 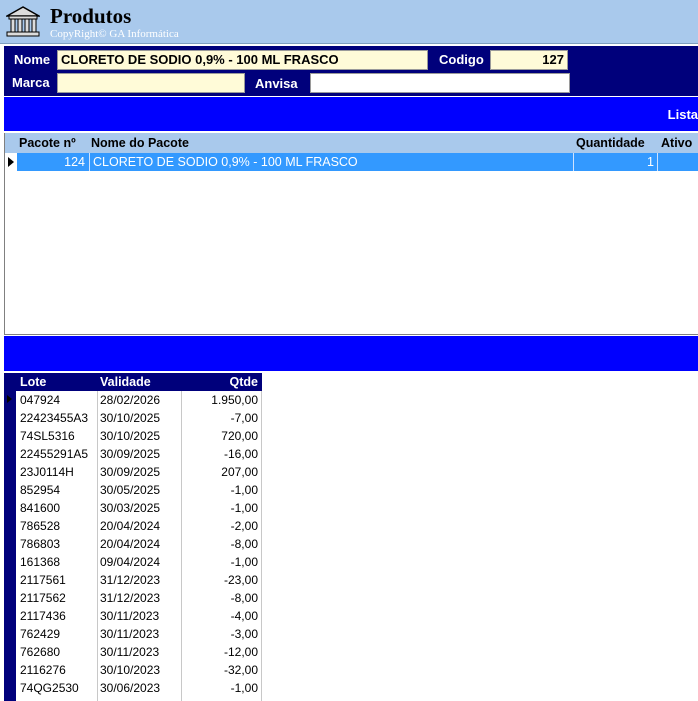 What do you see at coordinates (244, 634) in the screenshot?
I see `cell-qtde: -3,00` at bounding box center [244, 634].